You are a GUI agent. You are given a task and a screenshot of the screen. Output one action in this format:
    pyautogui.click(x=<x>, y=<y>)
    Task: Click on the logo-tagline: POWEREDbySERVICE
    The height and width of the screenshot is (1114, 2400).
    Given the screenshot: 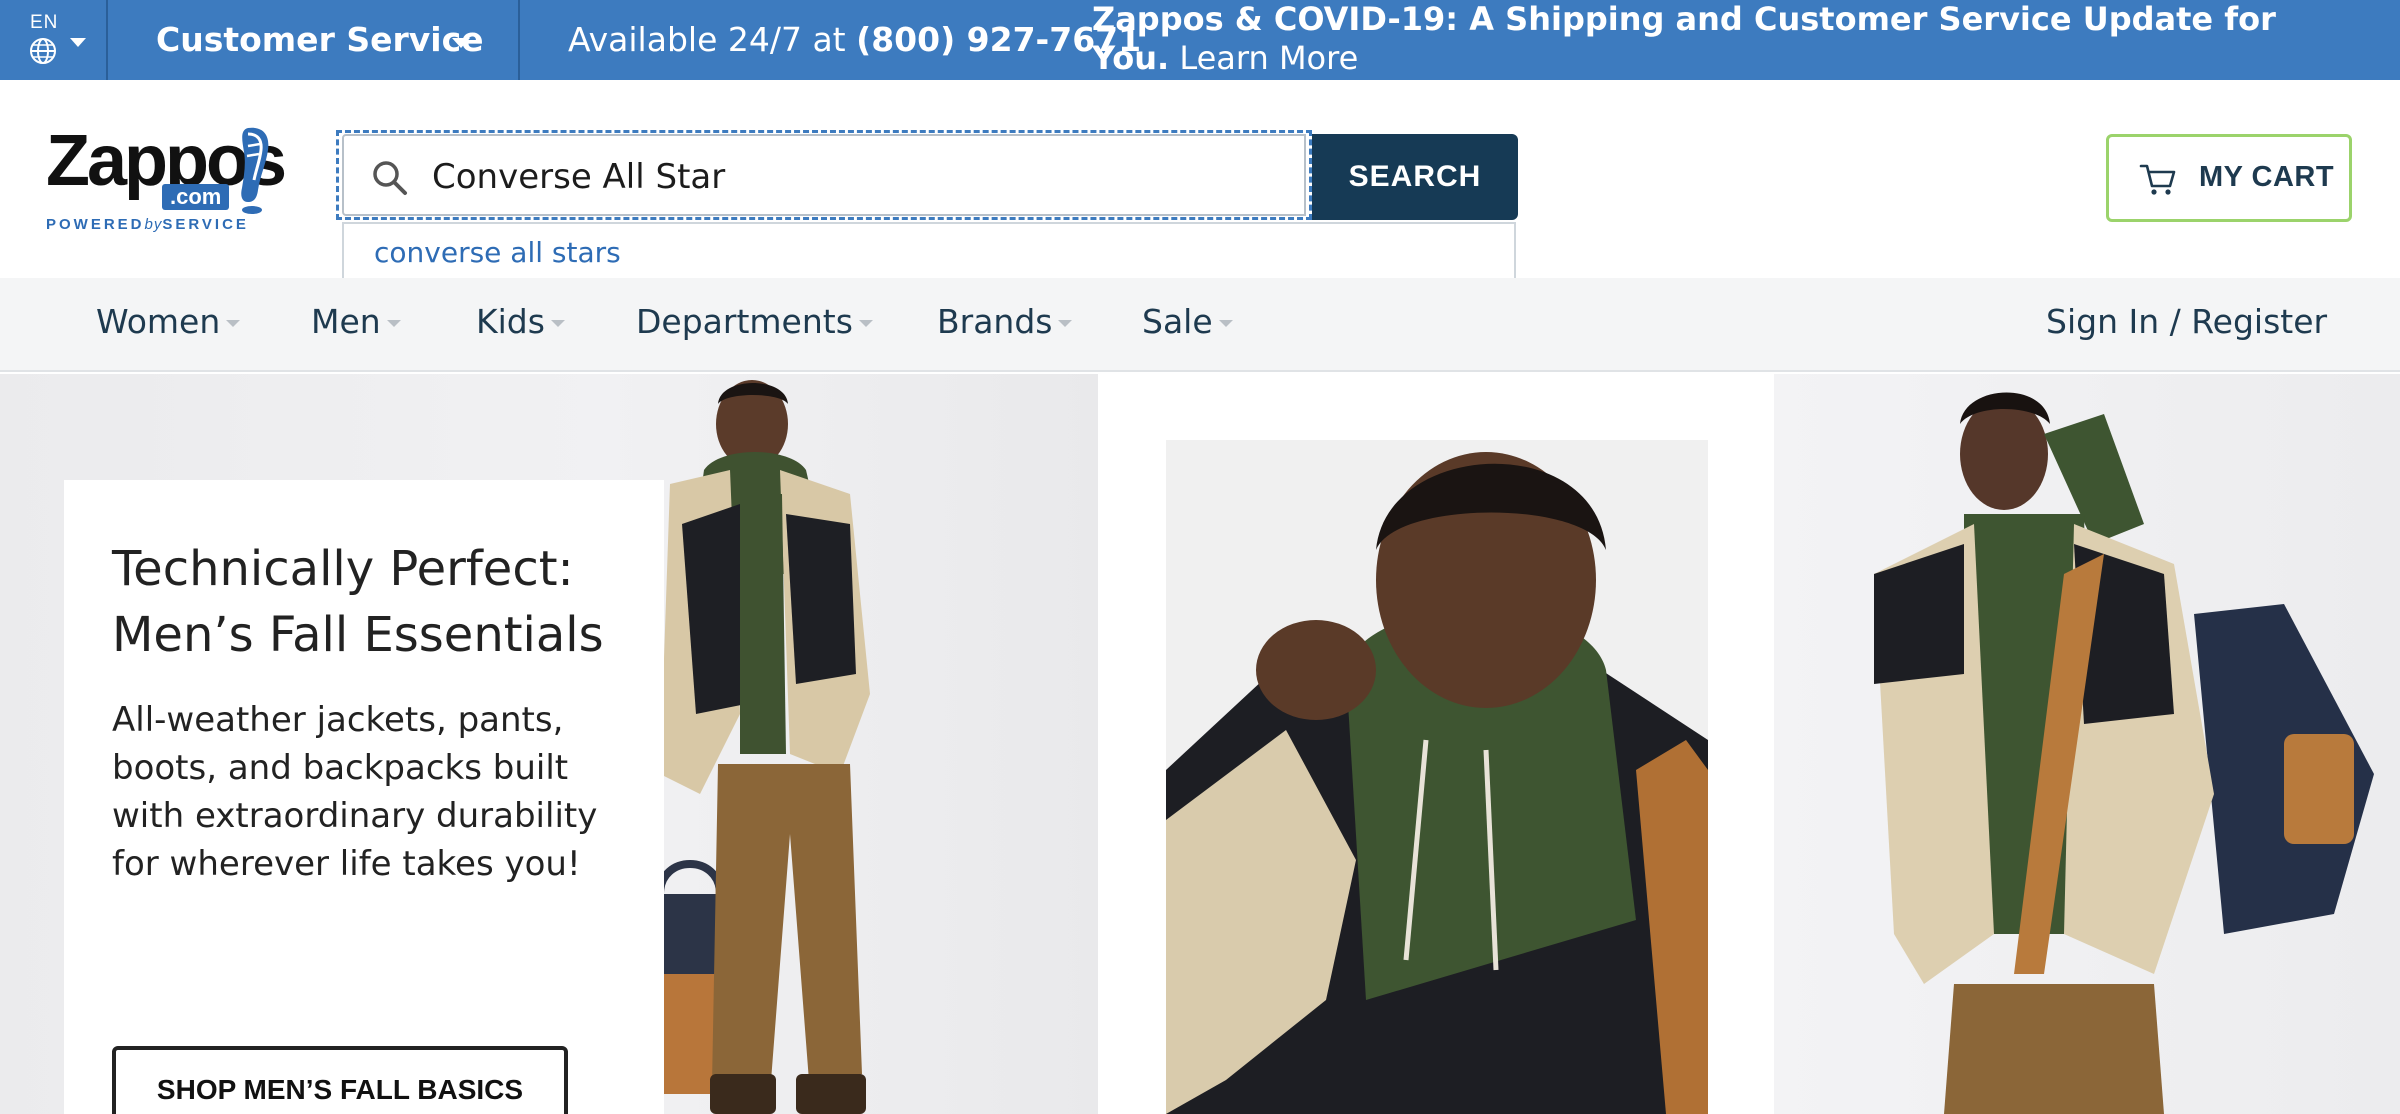 What is the action you would take?
    pyautogui.click(x=147, y=224)
    